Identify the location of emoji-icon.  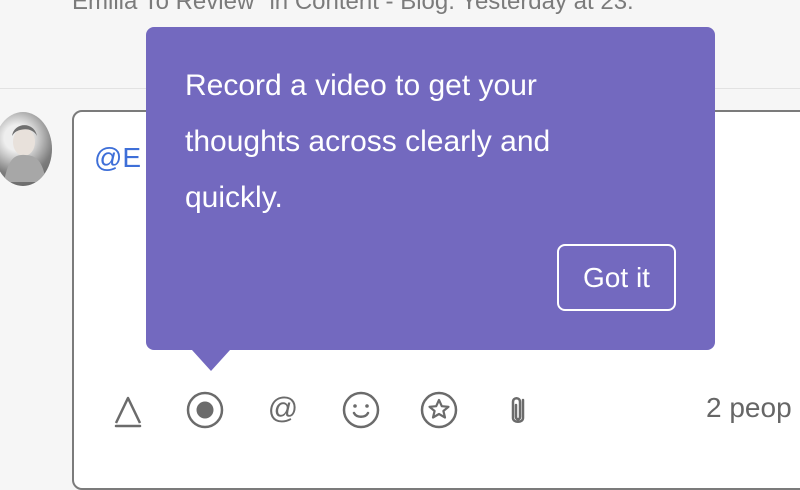
(361, 410).